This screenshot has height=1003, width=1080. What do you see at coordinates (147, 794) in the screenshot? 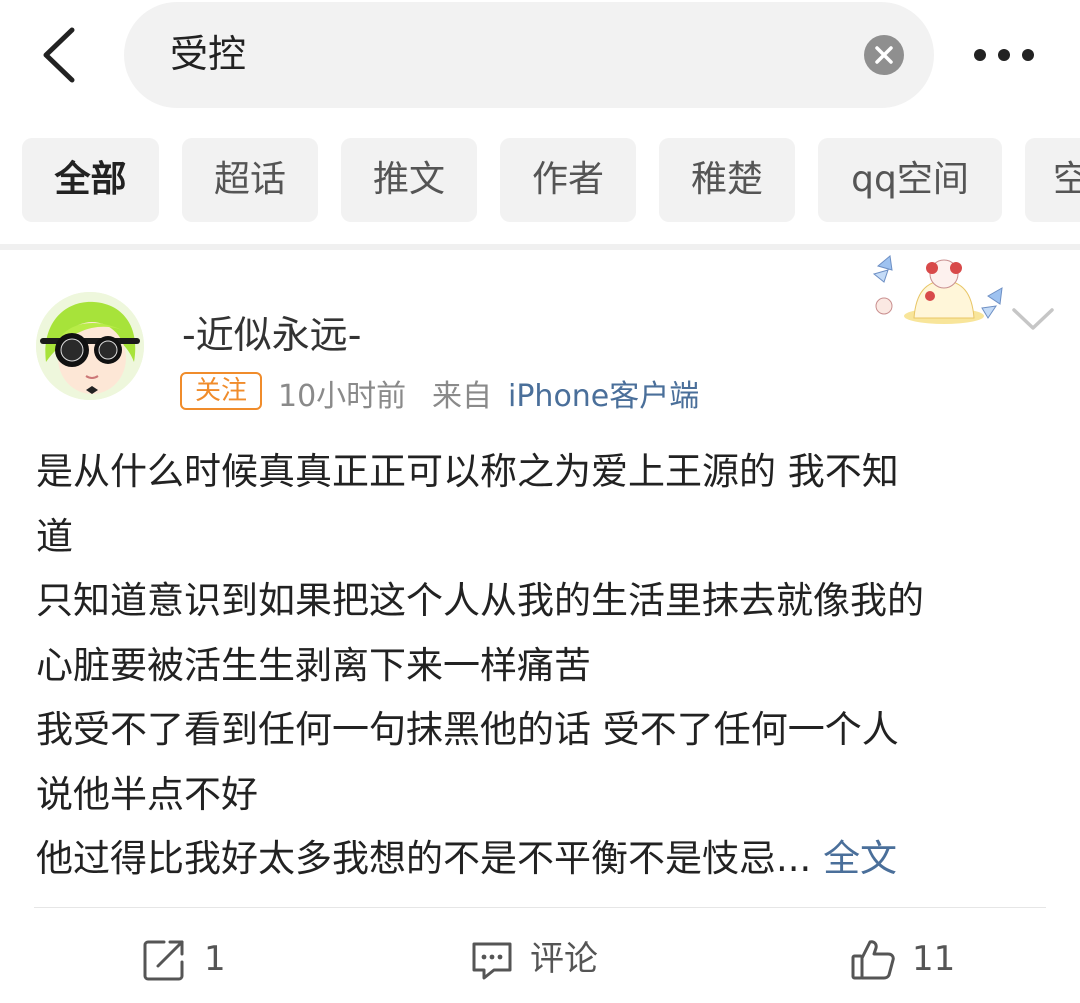
I see `content-line: 说他半点不好` at bounding box center [147, 794].